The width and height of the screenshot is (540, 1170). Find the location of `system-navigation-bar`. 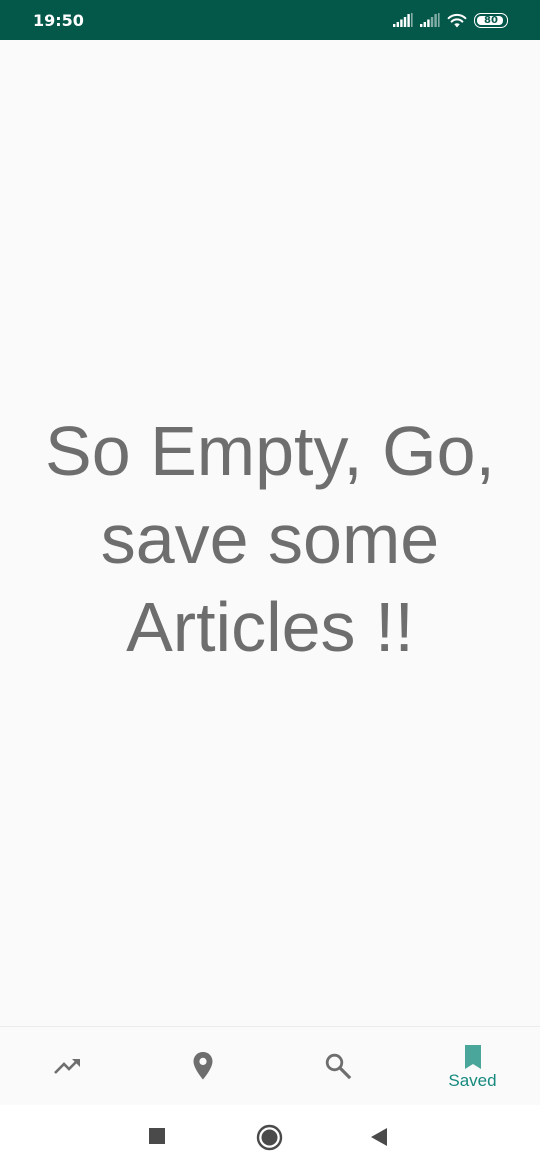

system-navigation-bar is located at coordinates (270, 1137).